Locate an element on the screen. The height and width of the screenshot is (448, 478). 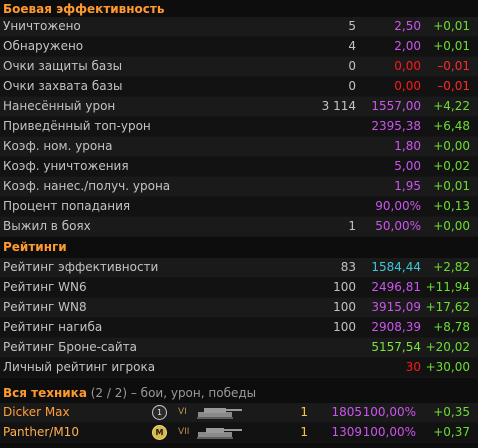
rating-label: Рейтинг нагиба is located at coordinates (53, 327).